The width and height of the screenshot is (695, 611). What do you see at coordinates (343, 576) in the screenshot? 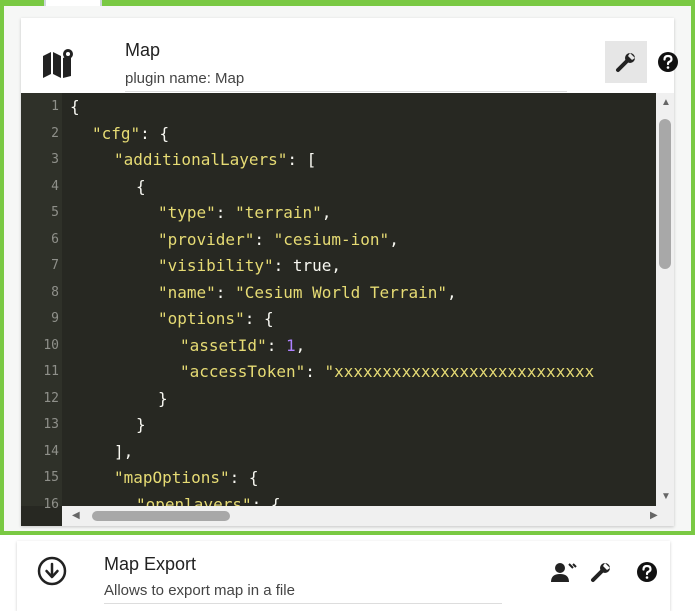
I see `plugin-map-export-card` at bounding box center [343, 576].